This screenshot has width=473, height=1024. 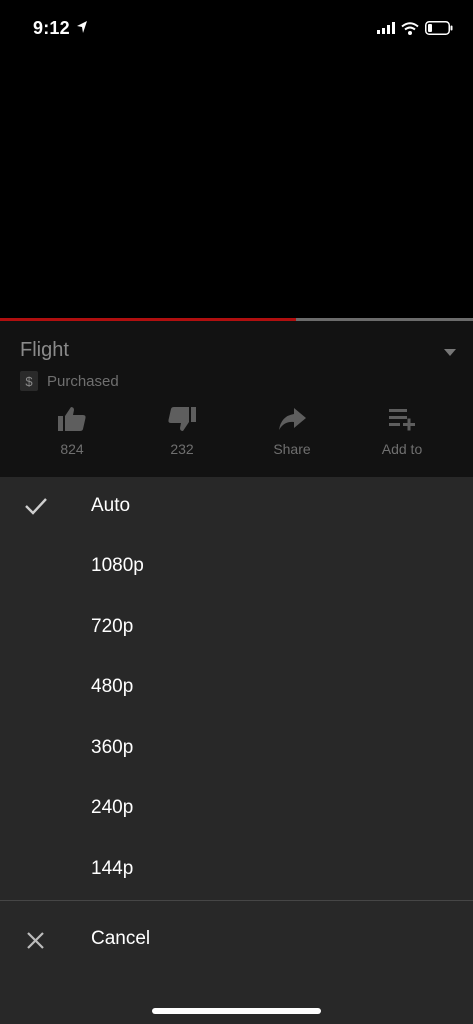 I want to click on status-time: 9:12, so click(x=51, y=28).